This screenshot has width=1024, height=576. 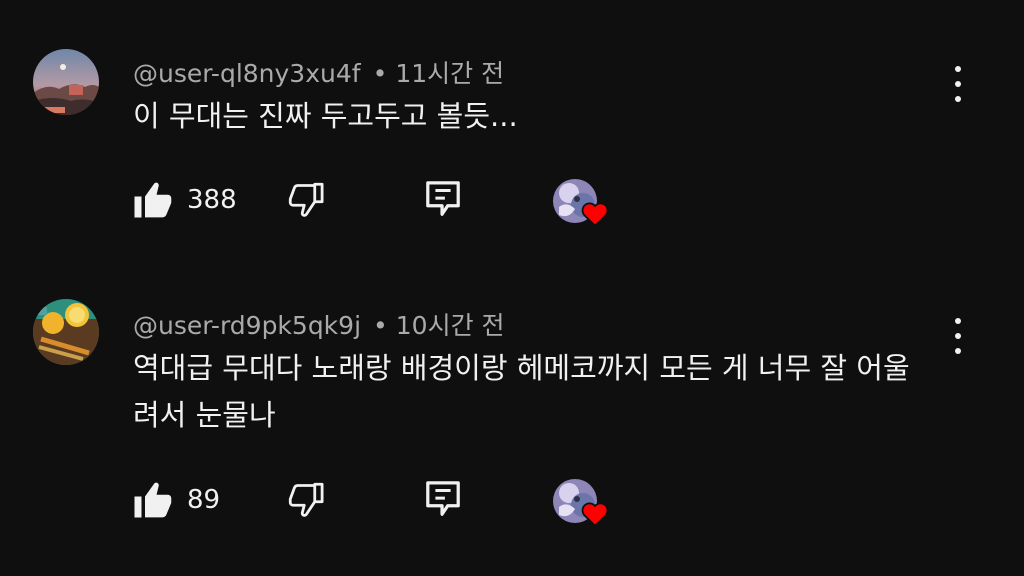 I want to click on comment-meta: @user-rd9pk5qk9j • 10시간 전, so click(x=319, y=324).